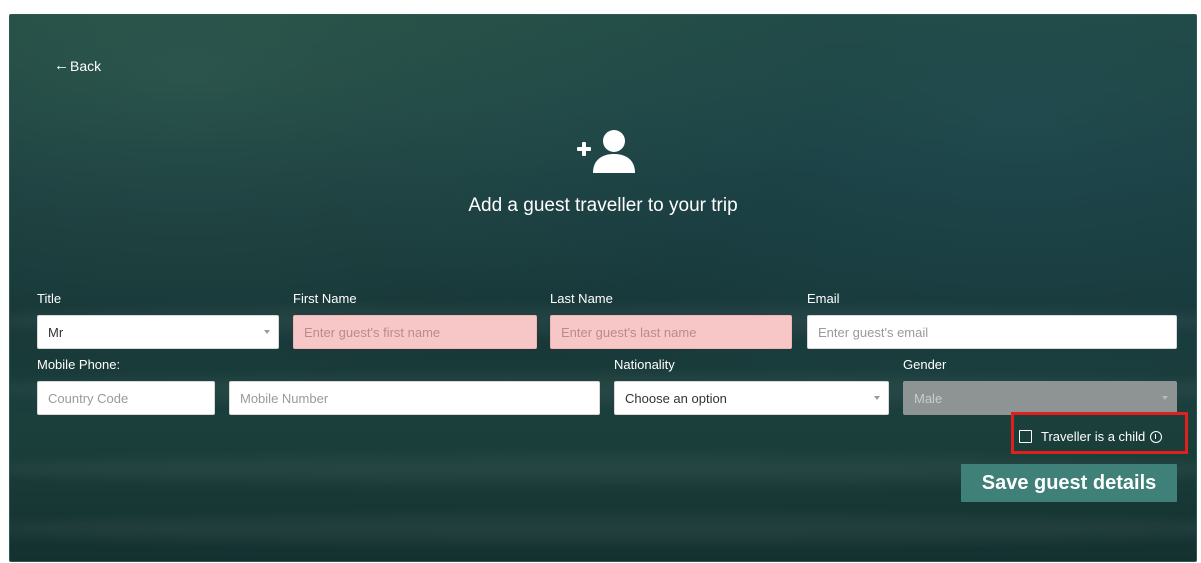  I want to click on nationality-select: Choose an option, so click(751, 398).